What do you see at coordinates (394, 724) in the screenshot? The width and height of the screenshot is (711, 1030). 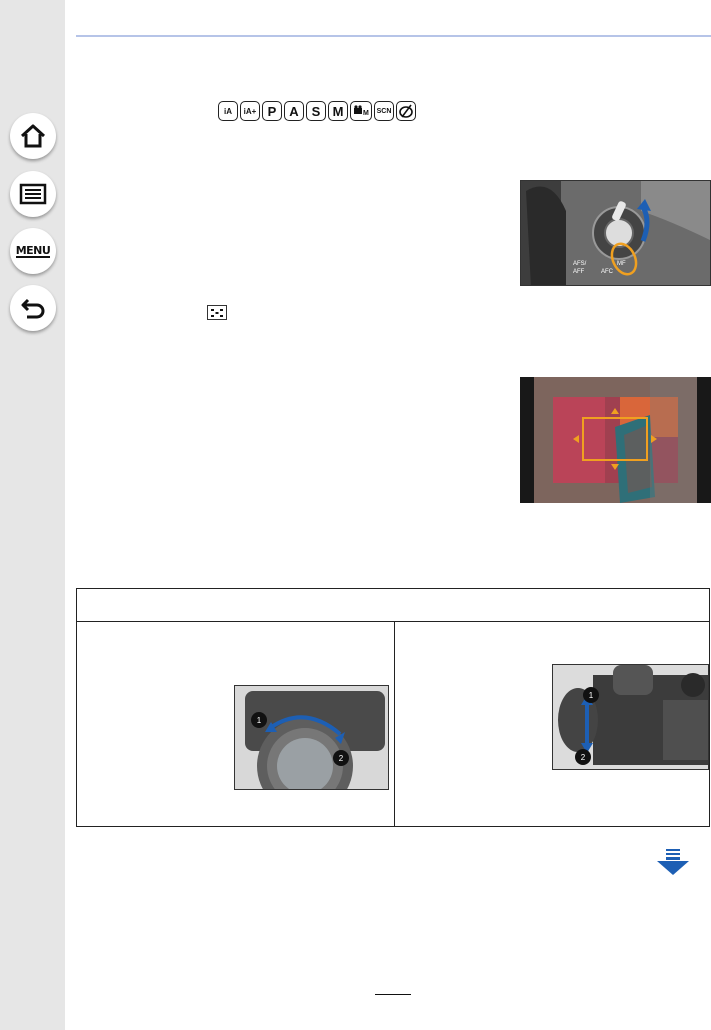 I see `table-column-divider` at bounding box center [394, 724].